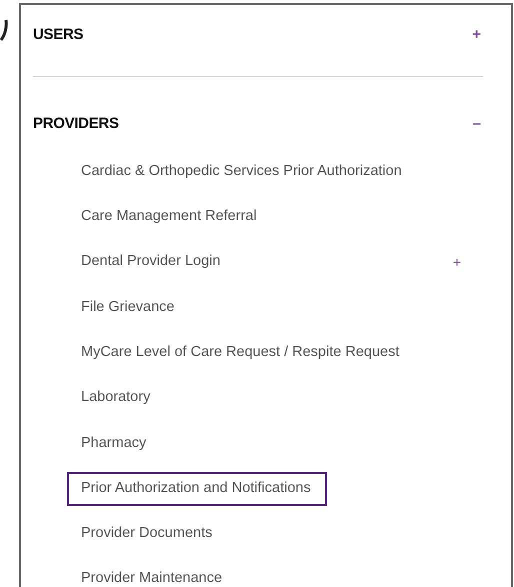 This screenshot has height=587, width=514. Describe the element at coordinates (114, 443) in the screenshot. I see `menu-link: Pharmacy` at that location.